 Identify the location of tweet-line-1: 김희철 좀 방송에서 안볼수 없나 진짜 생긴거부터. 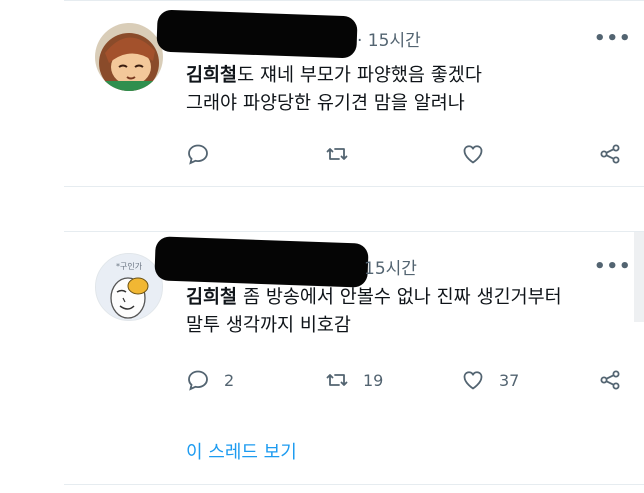
(374, 298).